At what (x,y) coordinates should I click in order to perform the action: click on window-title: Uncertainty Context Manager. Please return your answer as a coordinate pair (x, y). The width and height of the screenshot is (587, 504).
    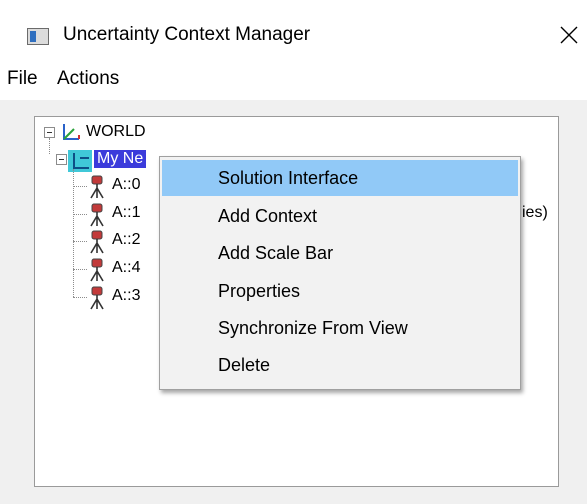
    Looking at the image, I should click on (187, 34).